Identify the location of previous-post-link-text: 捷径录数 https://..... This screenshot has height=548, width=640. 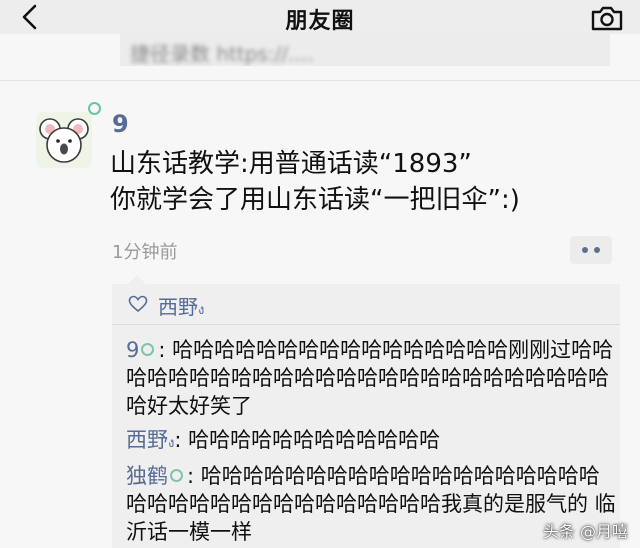
(222, 54).